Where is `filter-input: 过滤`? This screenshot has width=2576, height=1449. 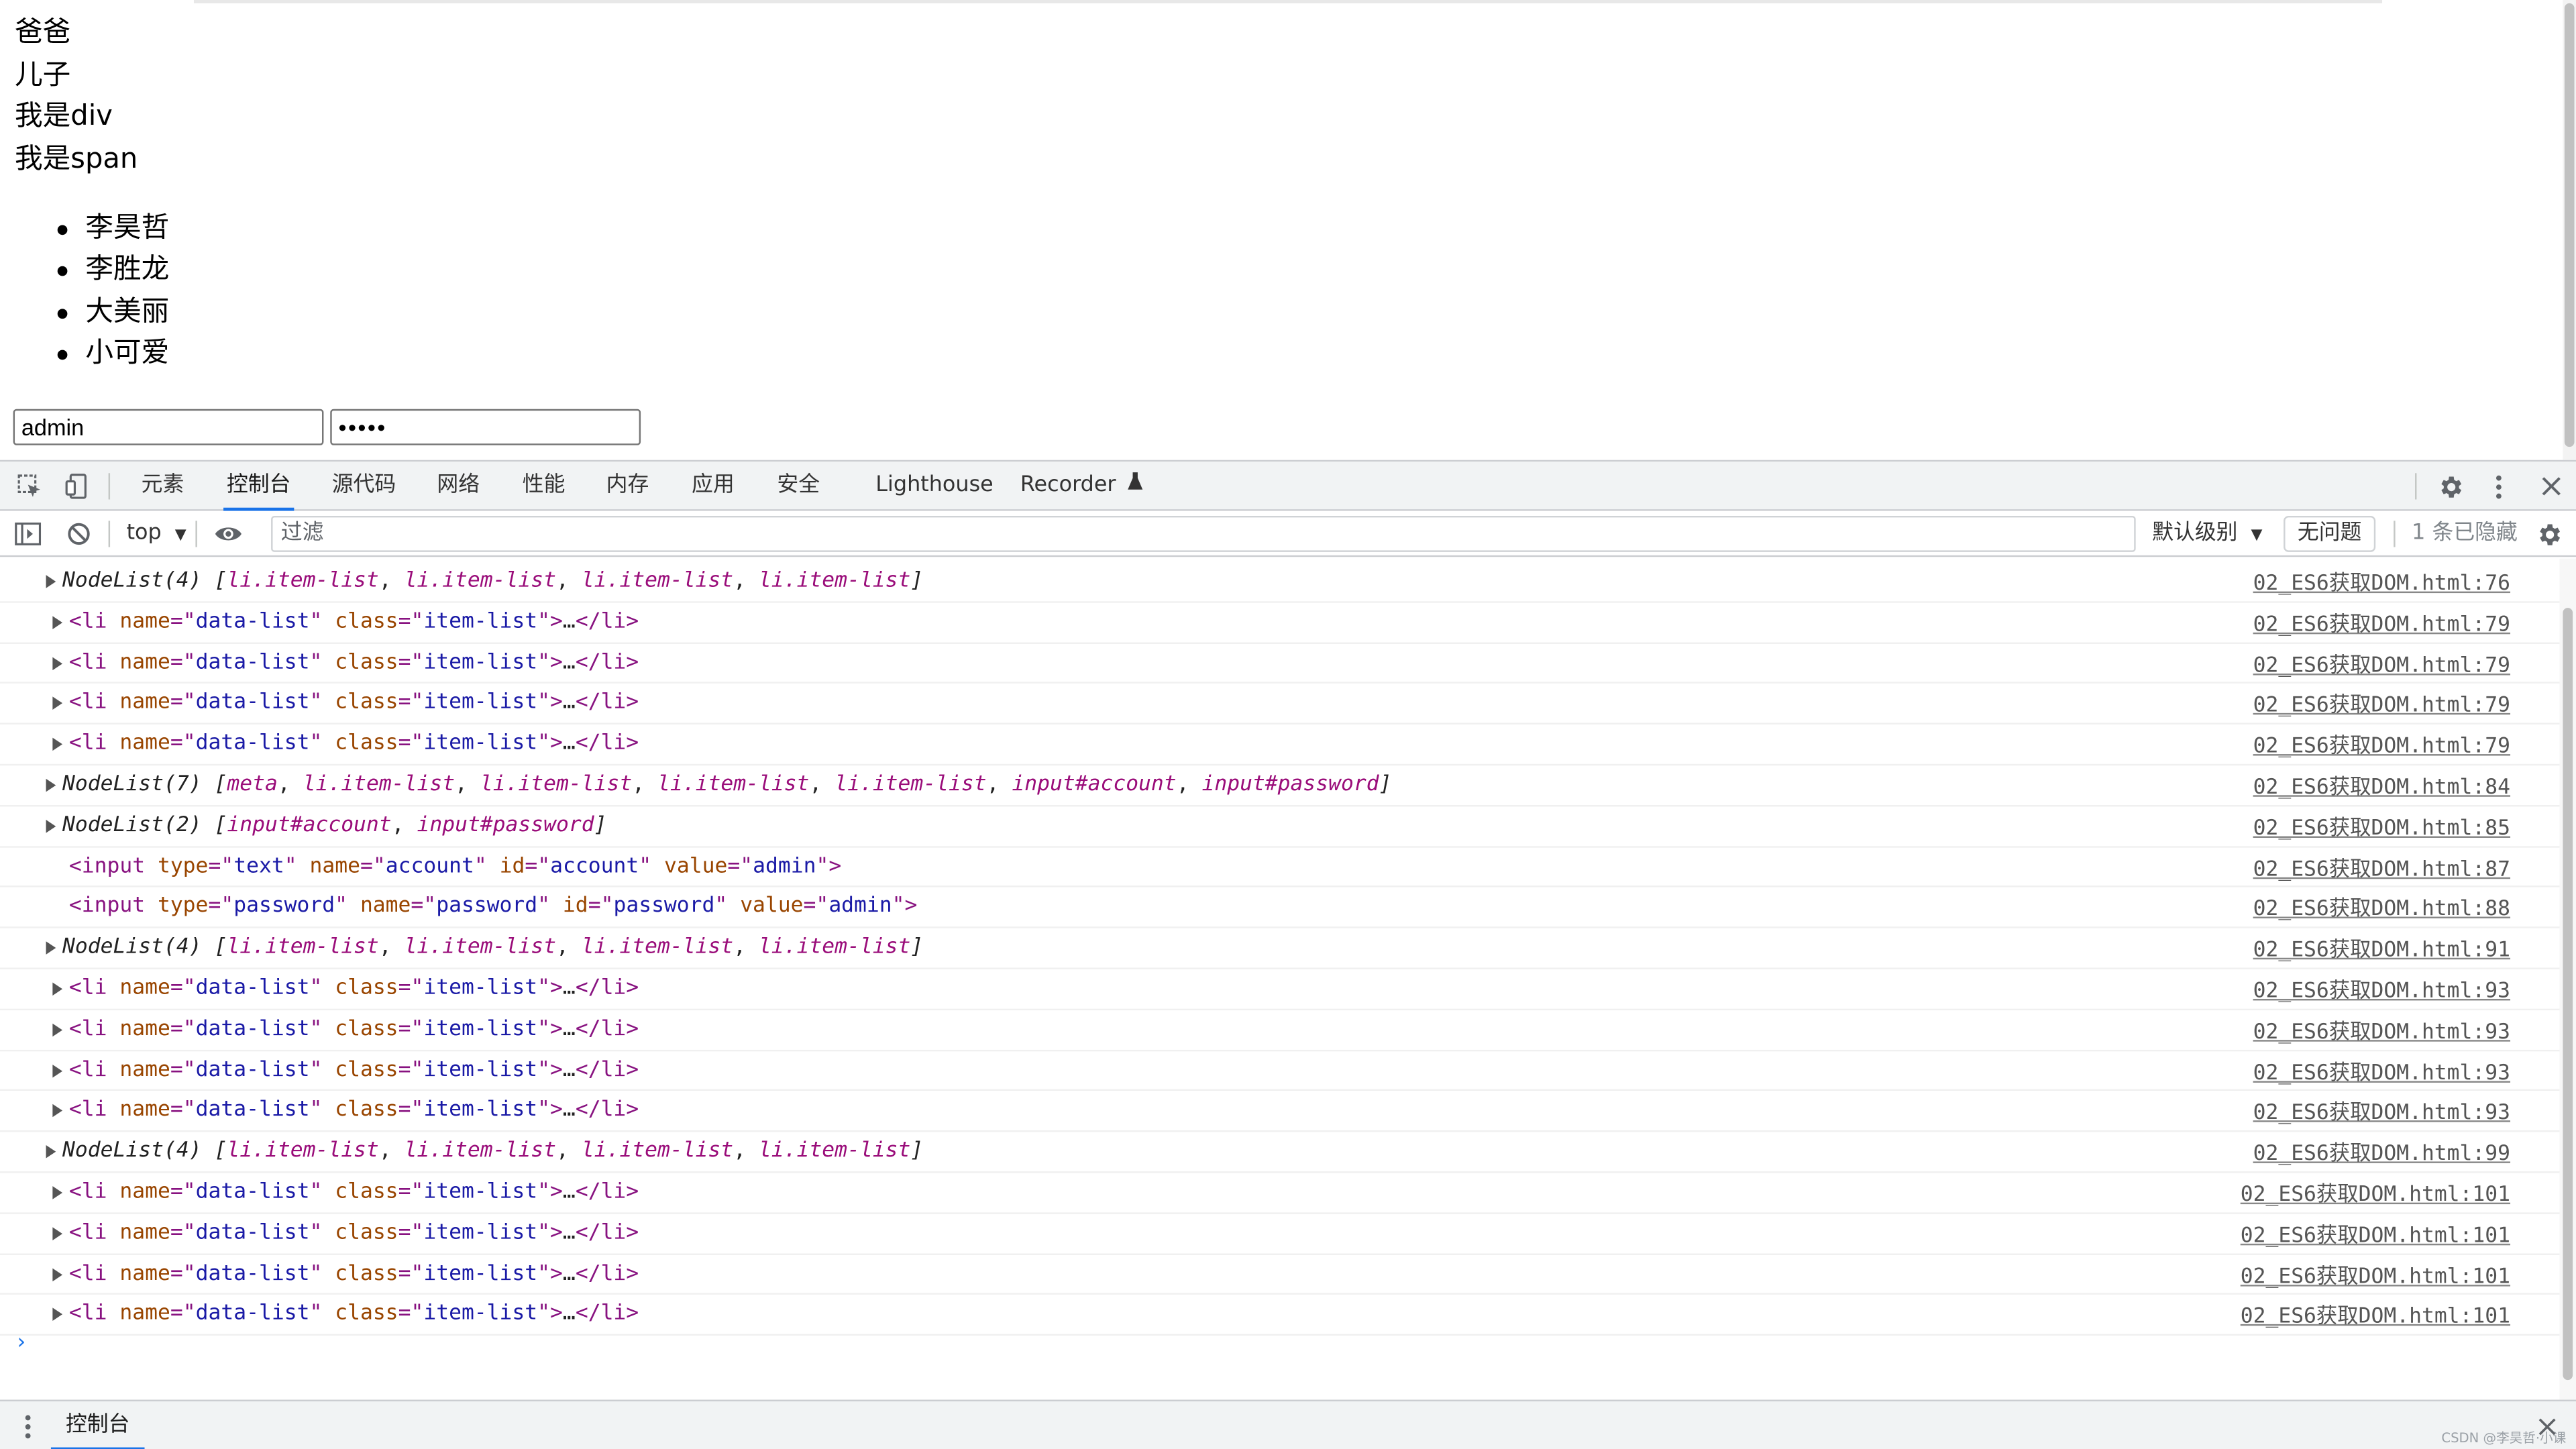 filter-input: 过滤 is located at coordinates (1203, 533).